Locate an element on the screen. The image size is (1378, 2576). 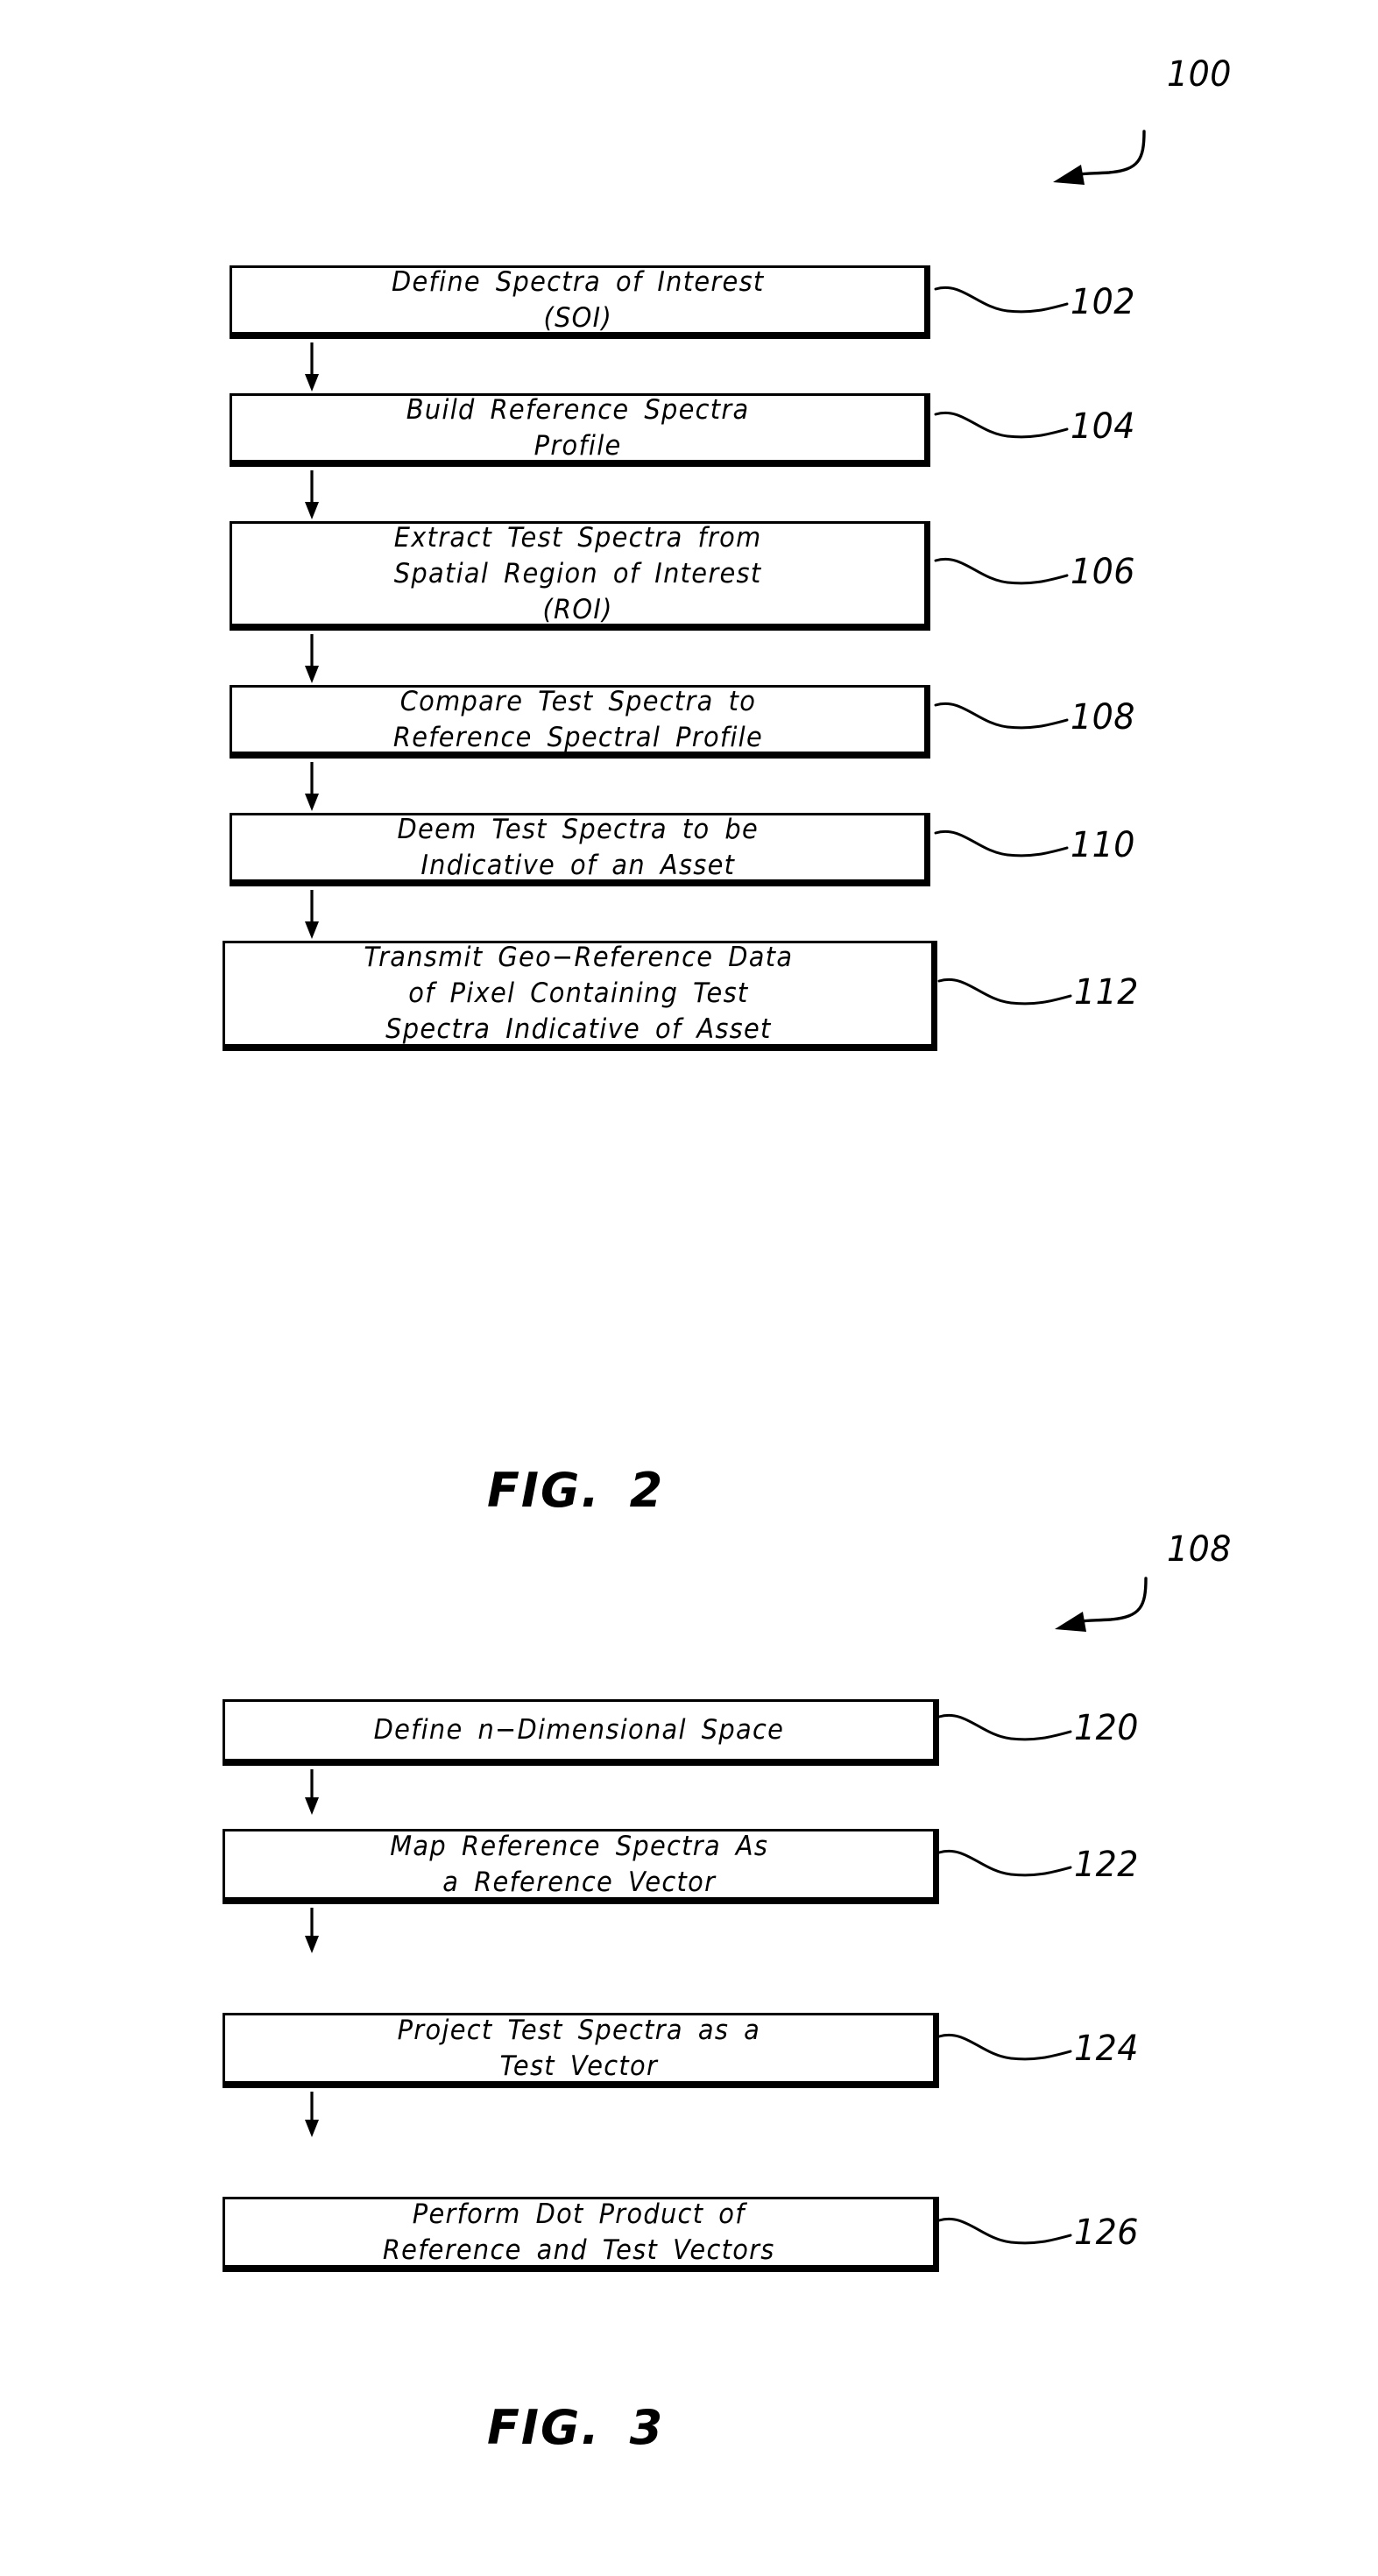
flow-step-box-102: Define Spectra of Interest (SOI) is located at coordinates (580, 302).